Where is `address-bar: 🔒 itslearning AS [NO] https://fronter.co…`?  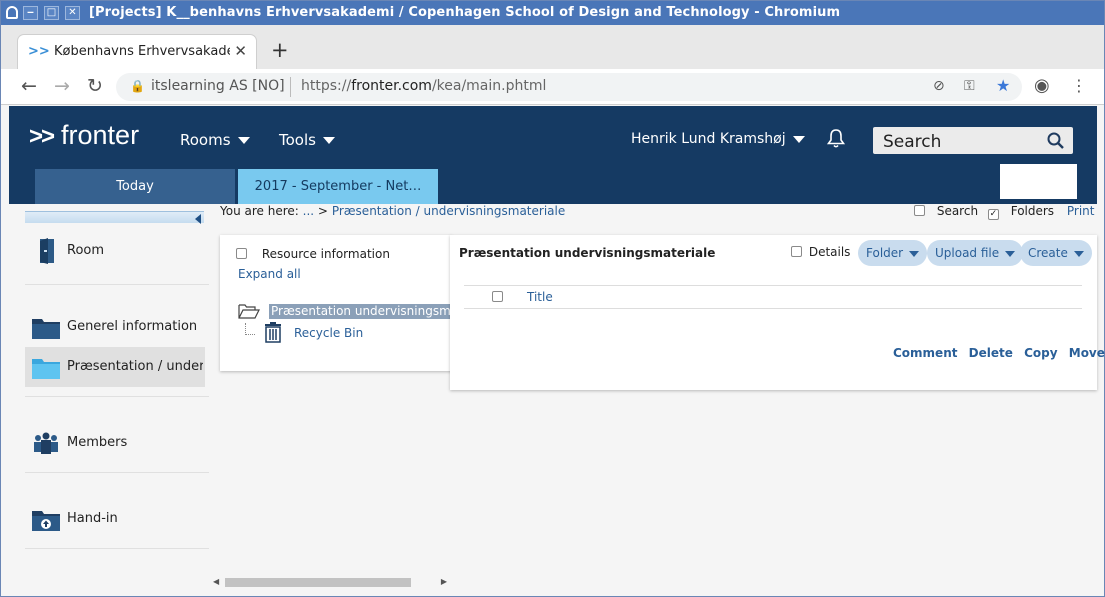
address-bar: 🔒 itslearning AS [NO] https://fronter.co… is located at coordinates (569, 87).